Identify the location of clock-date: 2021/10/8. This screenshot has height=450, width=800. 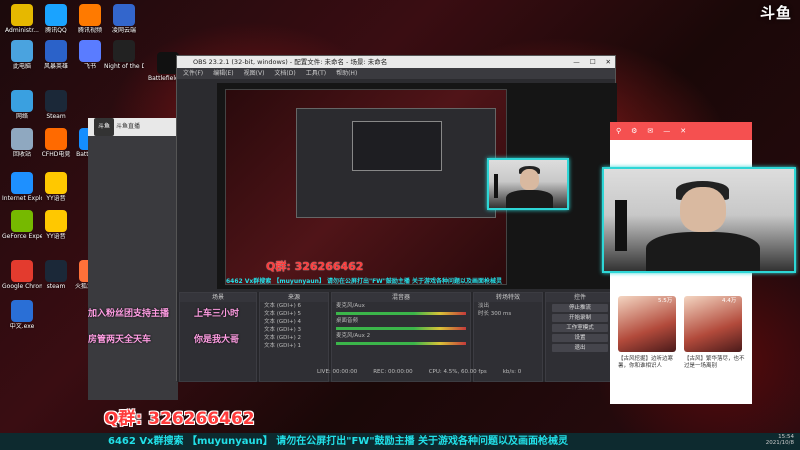
(779, 443).